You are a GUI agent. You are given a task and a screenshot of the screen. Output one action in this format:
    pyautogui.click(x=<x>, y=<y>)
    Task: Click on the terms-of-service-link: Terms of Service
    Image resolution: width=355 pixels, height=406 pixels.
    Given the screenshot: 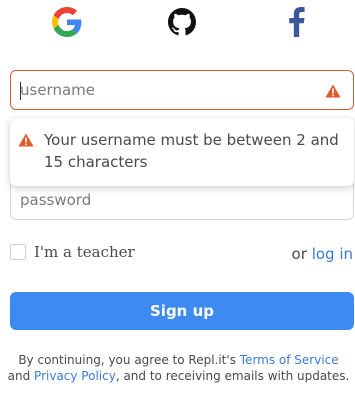 What is the action you would take?
    pyautogui.click(x=289, y=360)
    